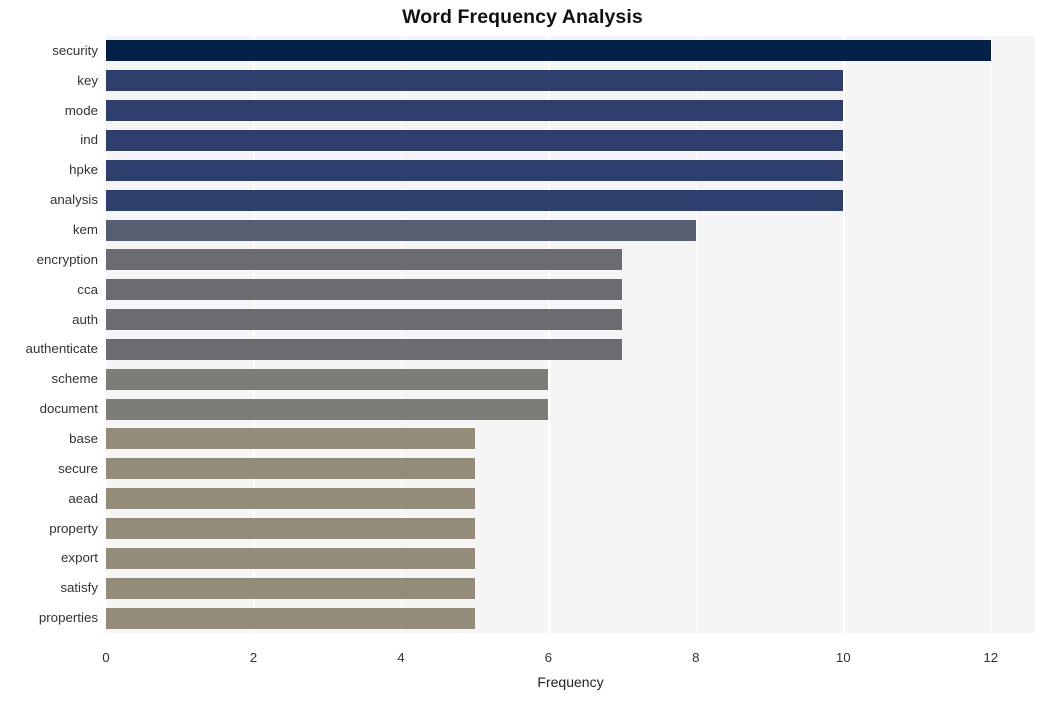 The width and height of the screenshot is (1045, 701). What do you see at coordinates (106, 657) in the screenshot?
I see `x-axis-tick-label: 0` at bounding box center [106, 657].